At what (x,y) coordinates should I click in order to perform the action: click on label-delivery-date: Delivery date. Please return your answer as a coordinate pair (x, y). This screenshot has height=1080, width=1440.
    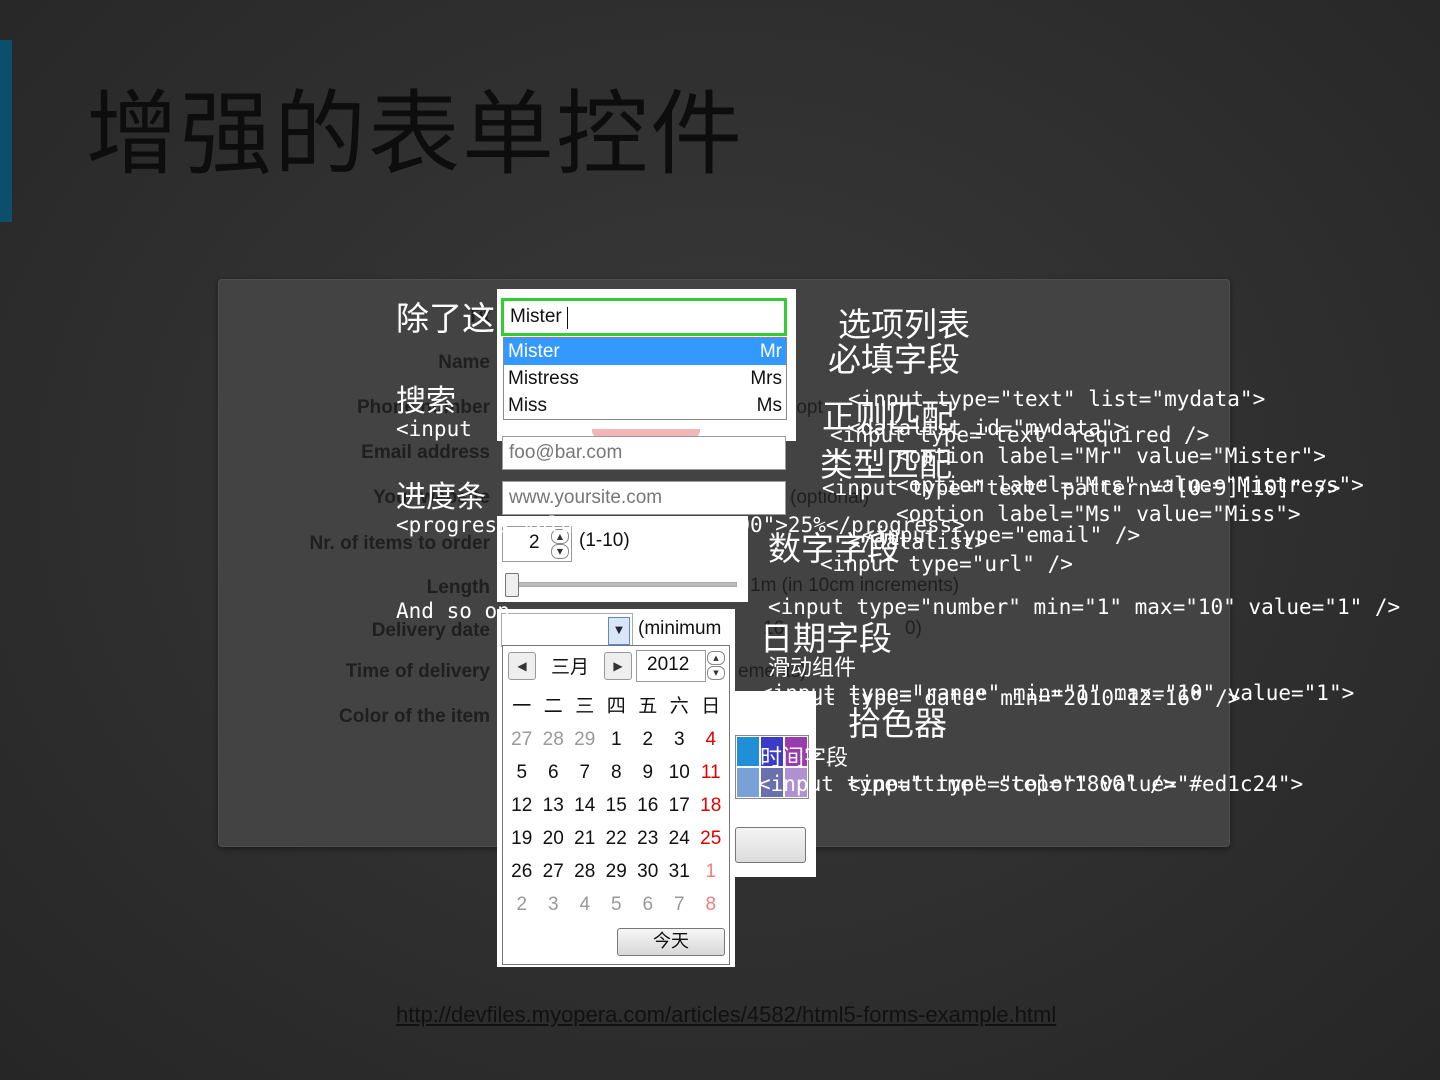
    Looking at the image, I should click on (430, 630).